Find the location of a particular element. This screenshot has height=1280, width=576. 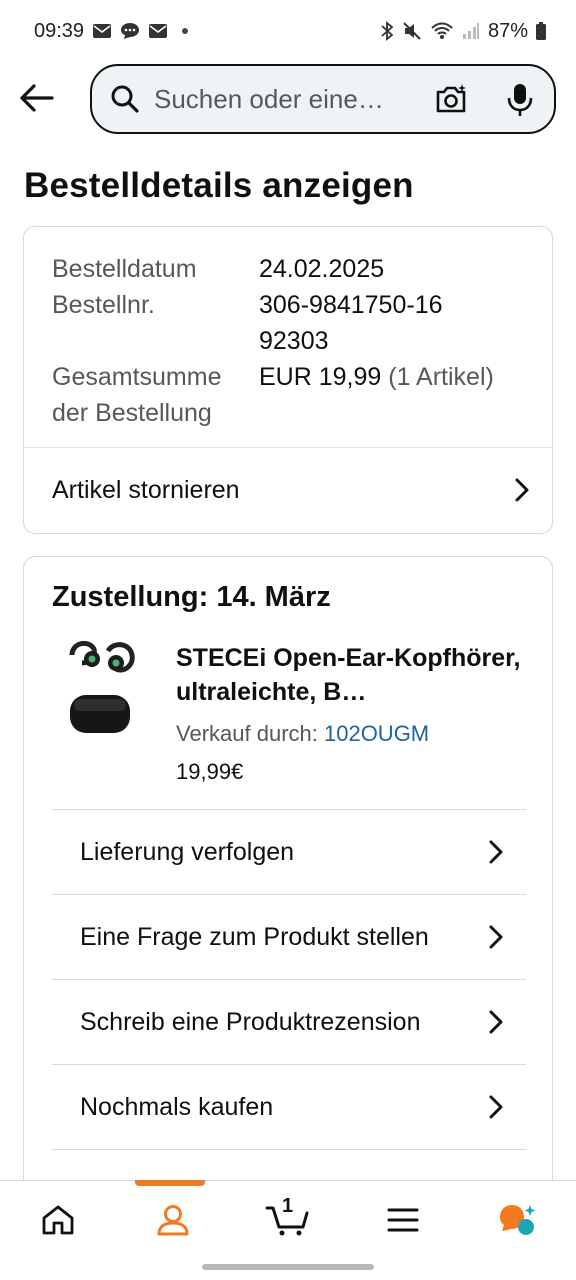

order-total-label: Gesamtsumme der Bestellung is located at coordinates (137, 395).